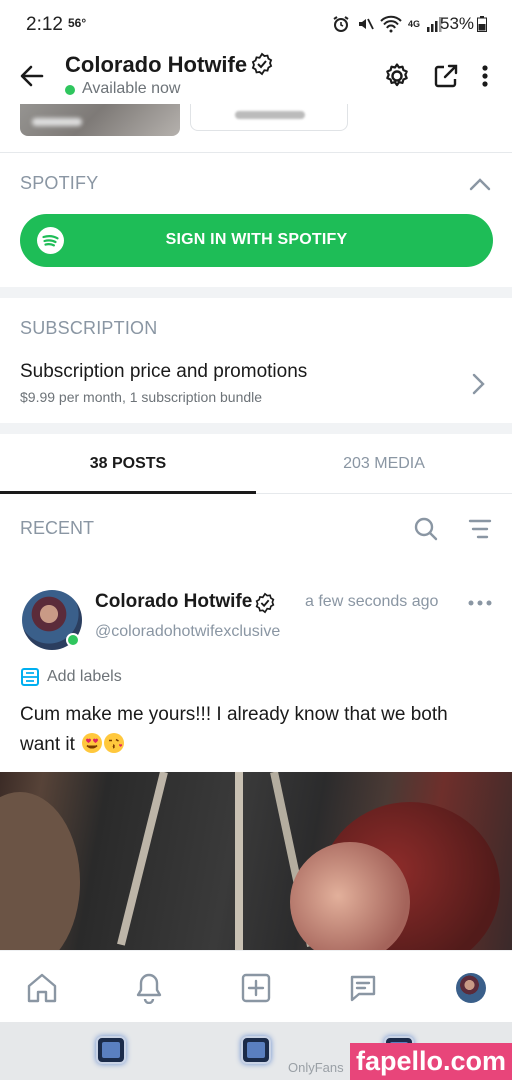 The width and height of the screenshot is (512, 1080). Describe the element at coordinates (391, 24) in the screenshot. I see `wifi-icon` at that location.